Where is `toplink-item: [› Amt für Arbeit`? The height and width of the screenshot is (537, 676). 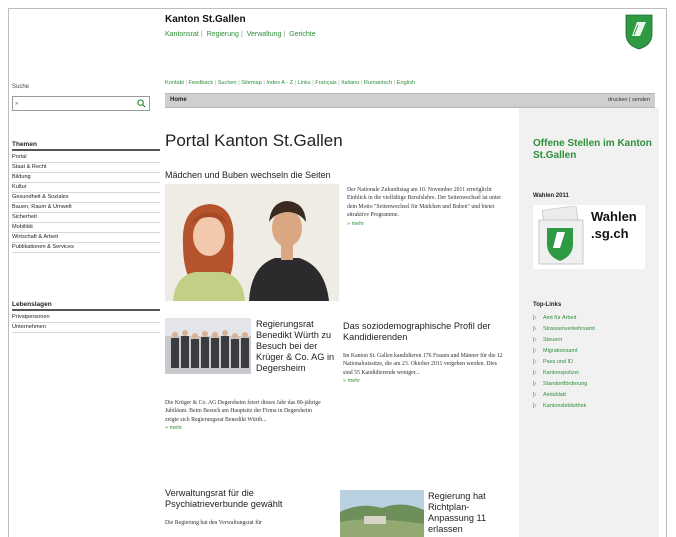 toplink-item: [› Amt für Arbeit is located at coordinates (564, 318).